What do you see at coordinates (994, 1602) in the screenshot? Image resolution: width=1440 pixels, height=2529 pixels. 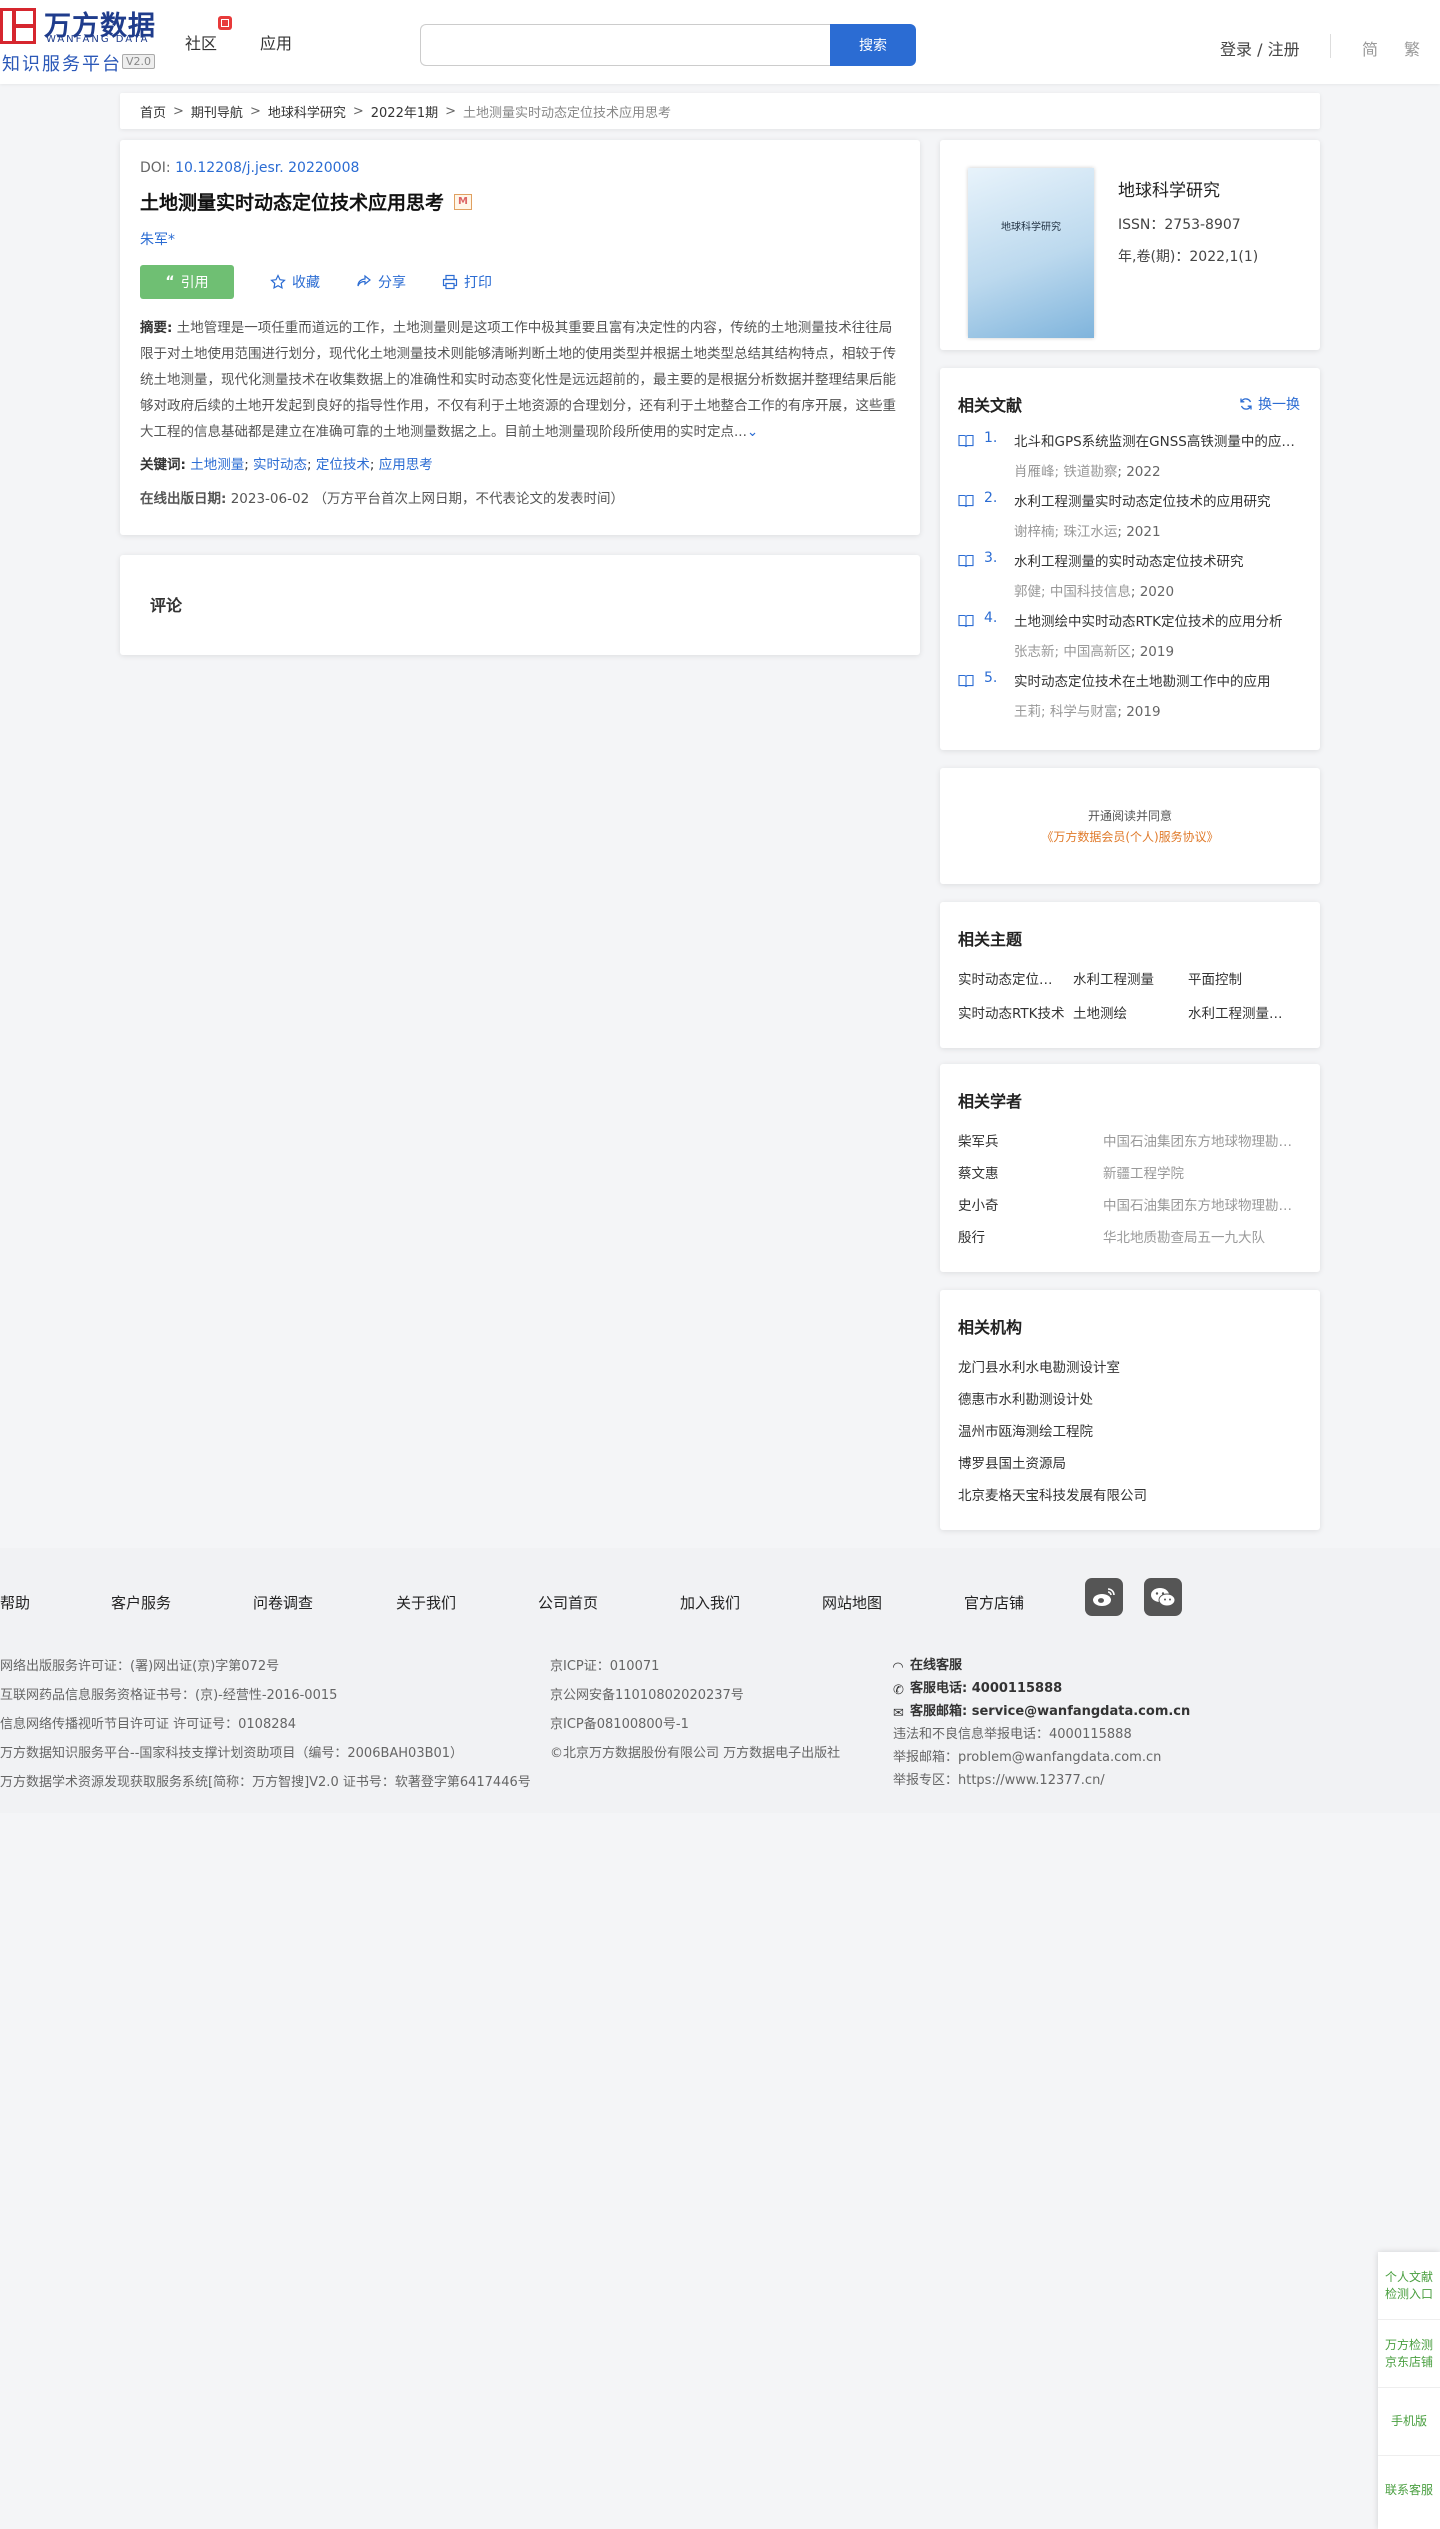 I see `footer-official-store: 官方店铺` at bounding box center [994, 1602].